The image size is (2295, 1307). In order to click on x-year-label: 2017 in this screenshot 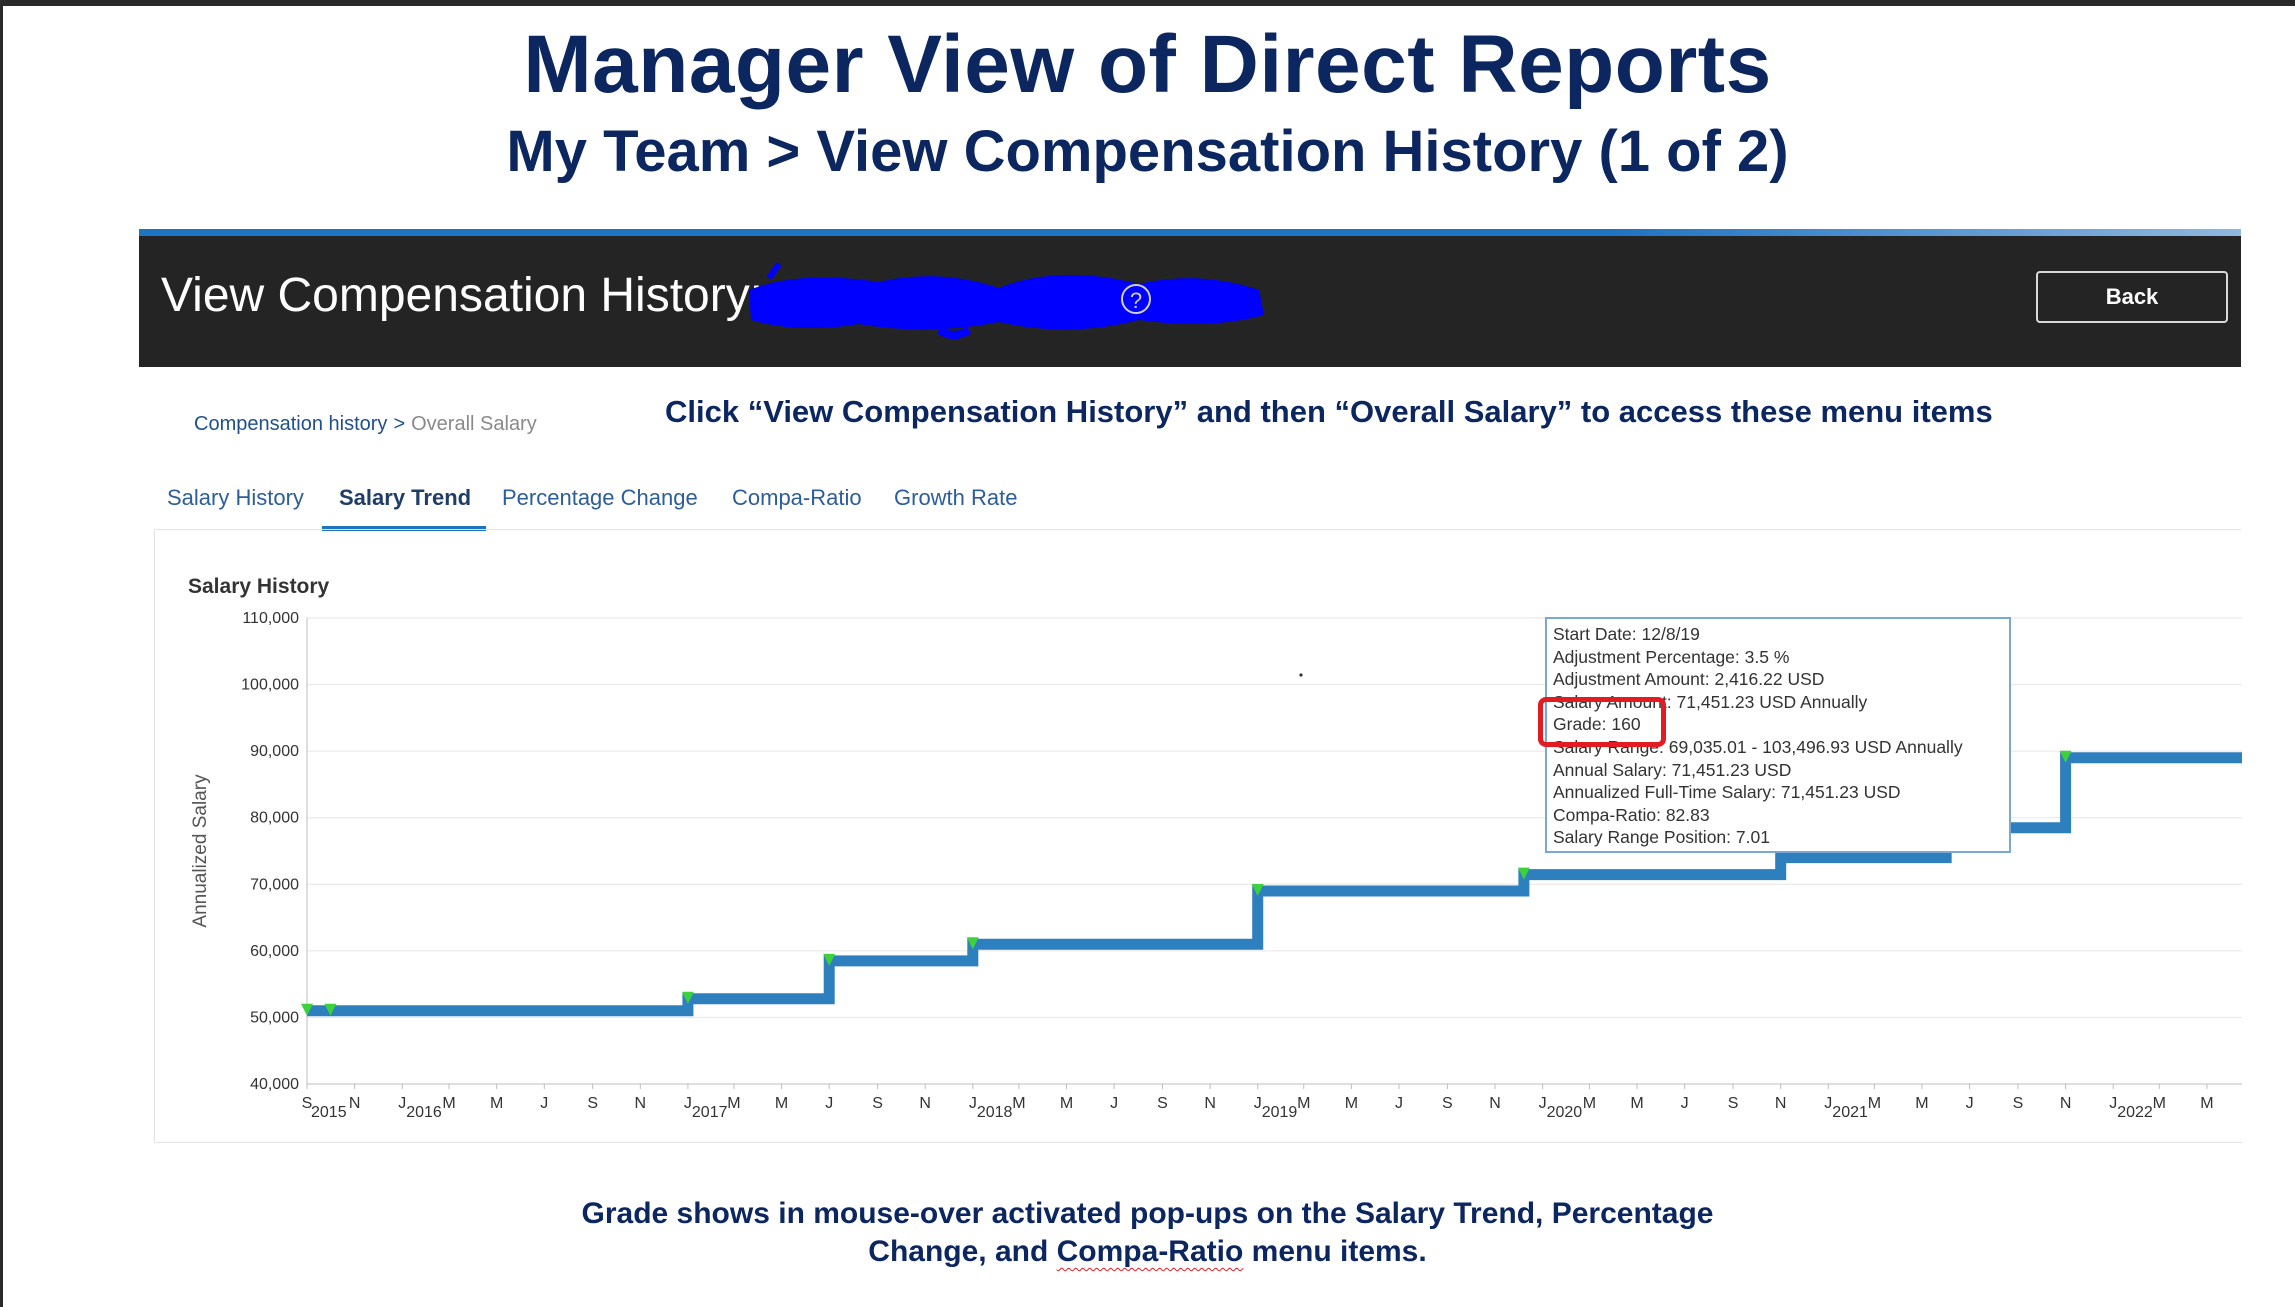, I will do `click(710, 1112)`.